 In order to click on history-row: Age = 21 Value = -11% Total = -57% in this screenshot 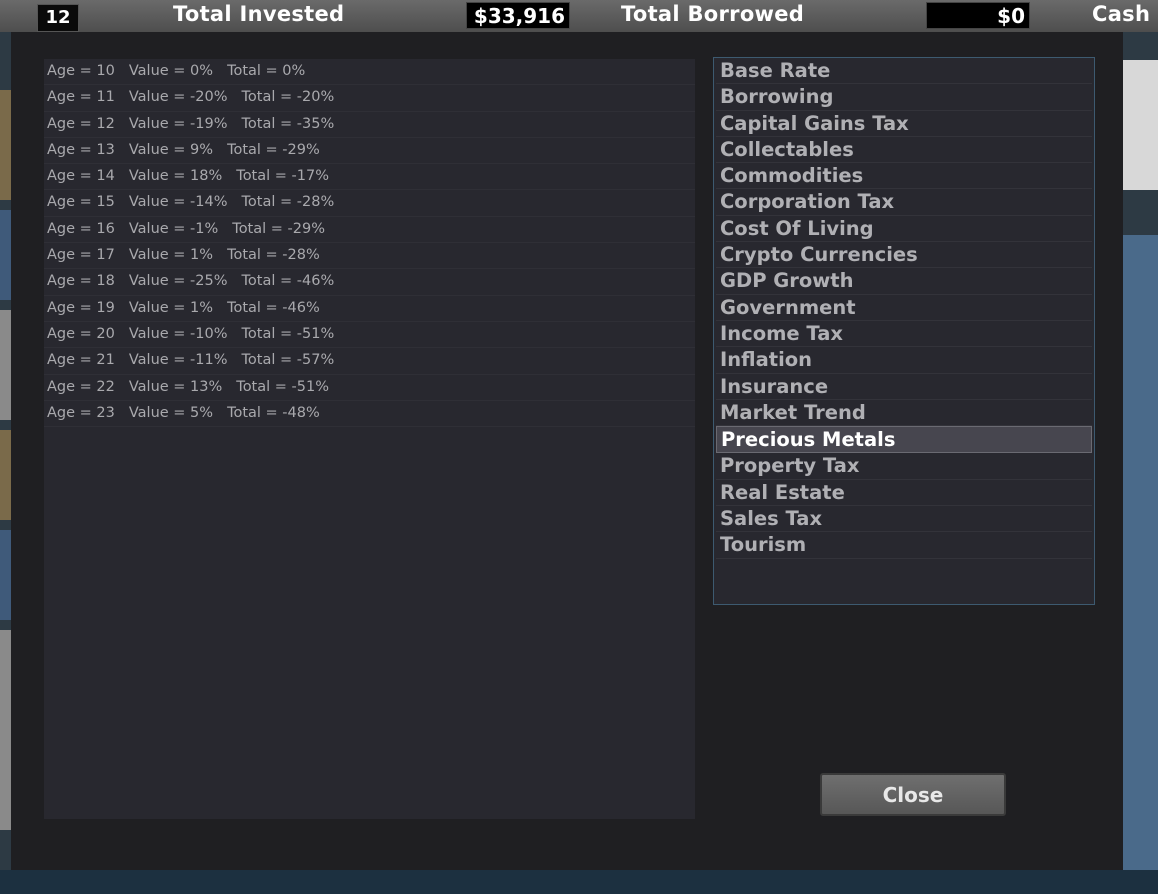, I will do `click(369, 361)`.